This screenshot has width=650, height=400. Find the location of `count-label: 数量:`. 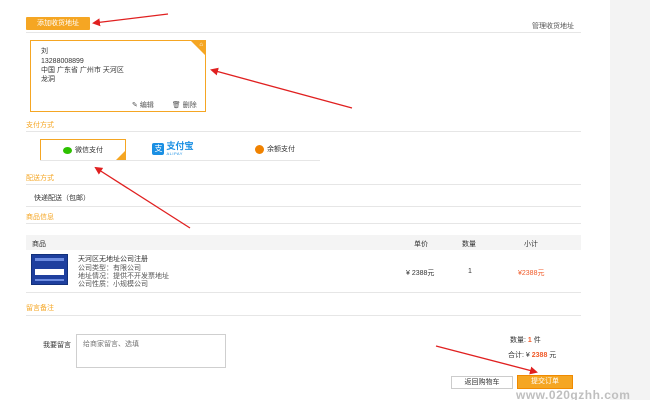

count-label: 数量: is located at coordinates (518, 340).